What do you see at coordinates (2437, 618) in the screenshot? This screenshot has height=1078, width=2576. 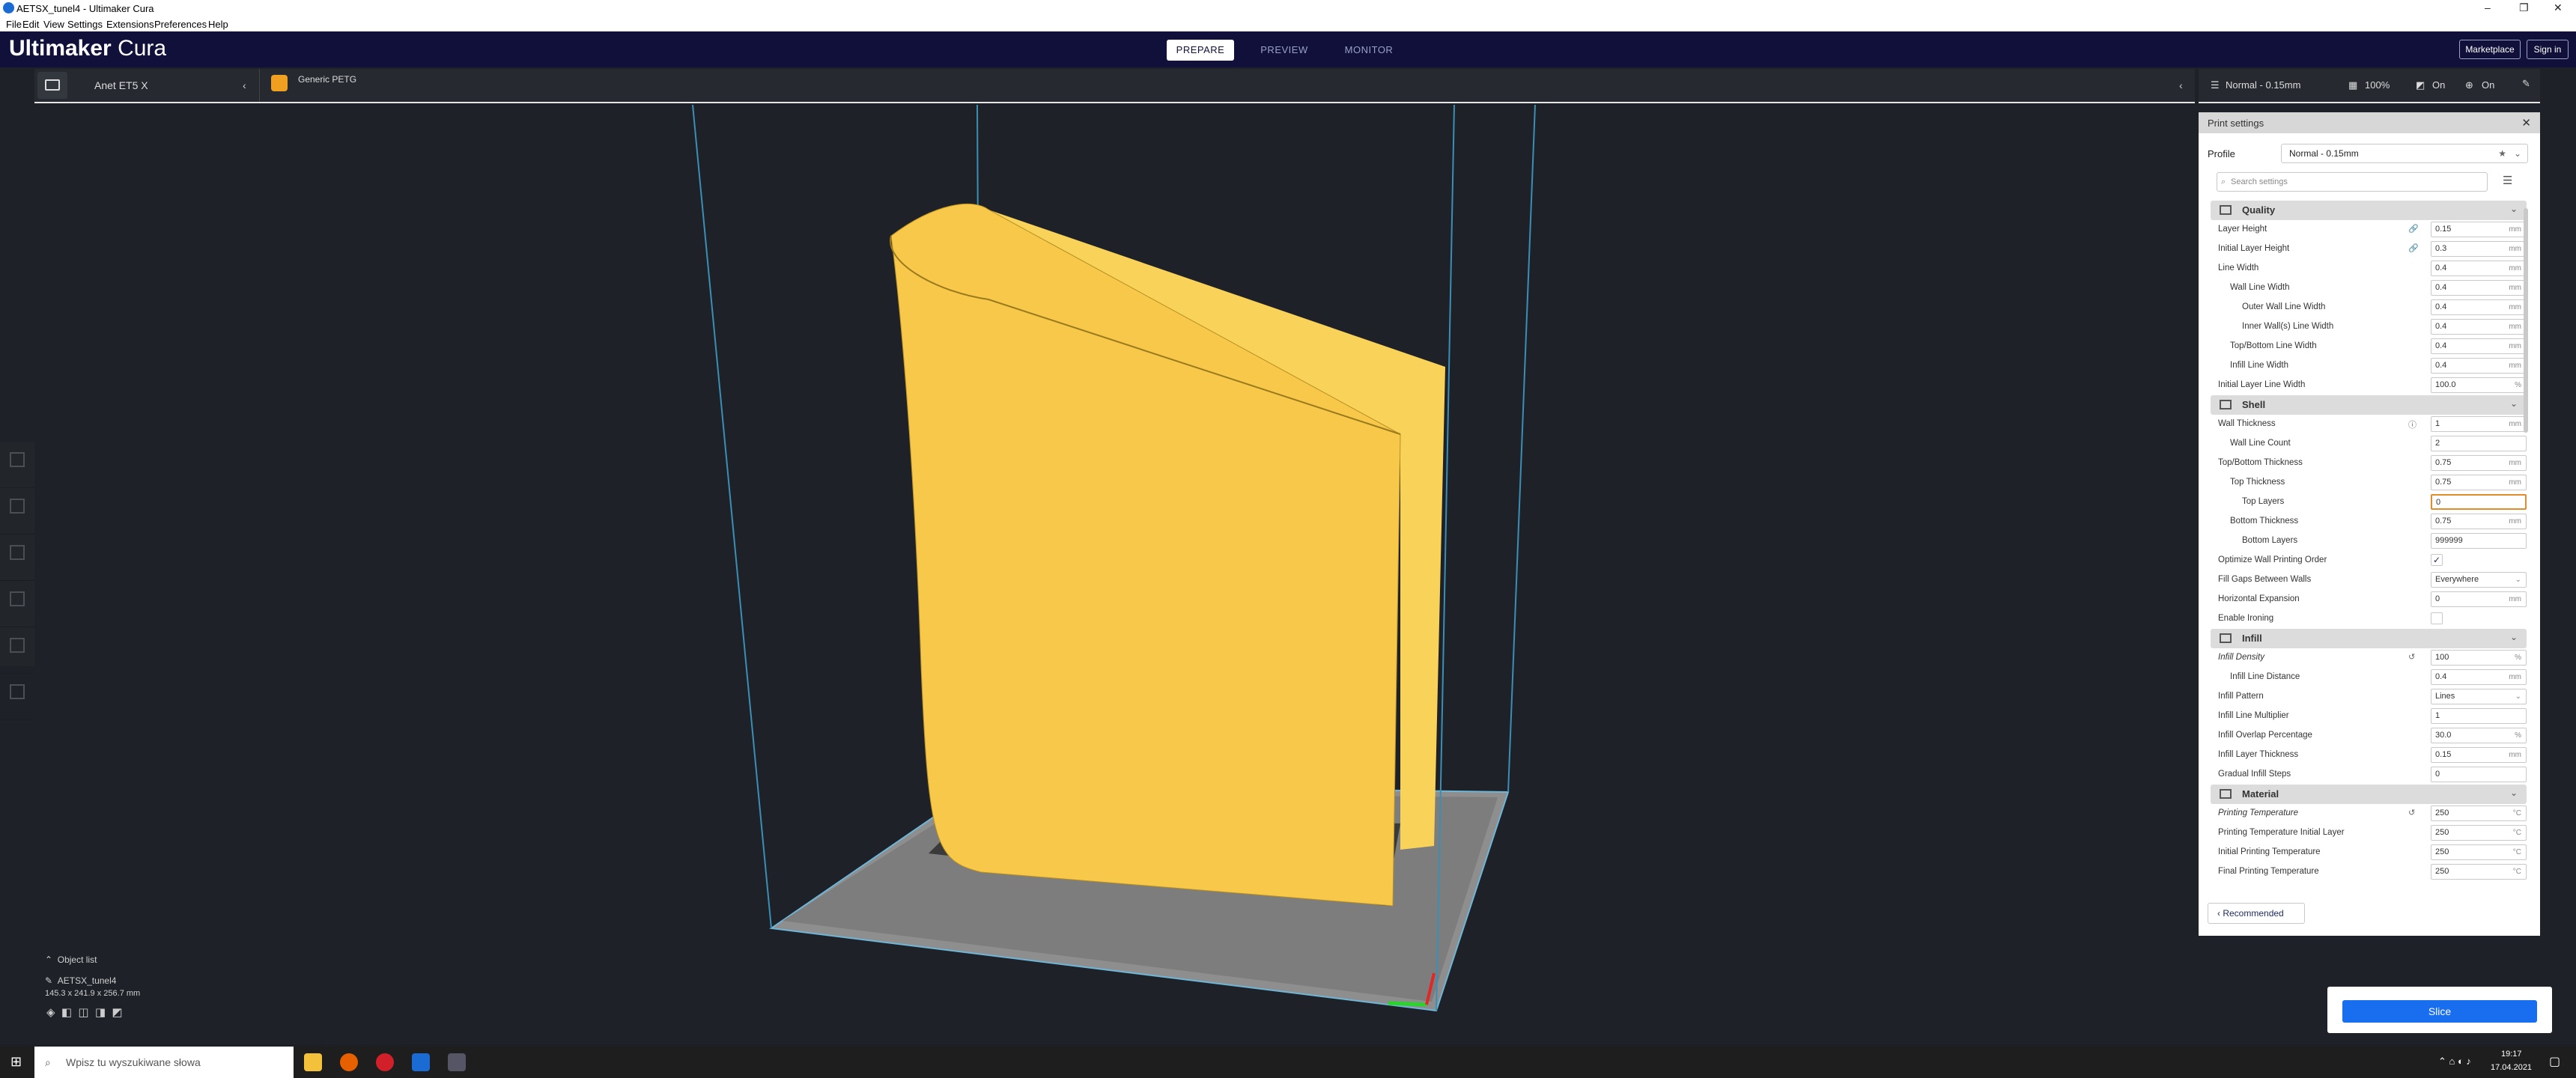 I see `setting-checkbox` at bounding box center [2437, 618].